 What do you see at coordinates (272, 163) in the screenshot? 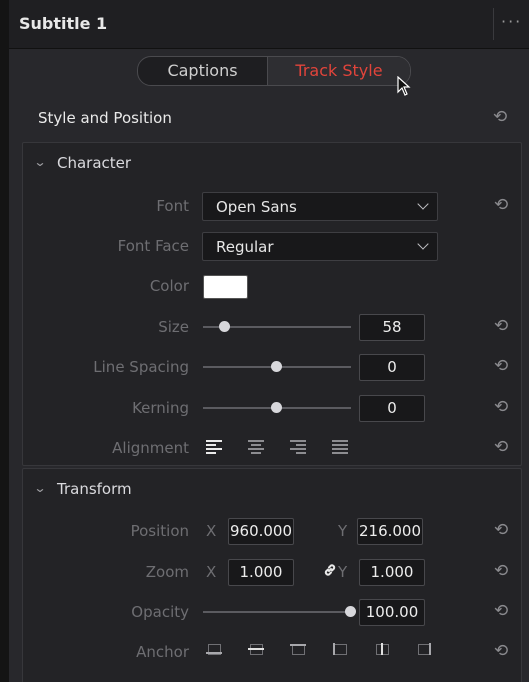
I see `character-header: ⌄ Character` at bounding box center [272, 163].